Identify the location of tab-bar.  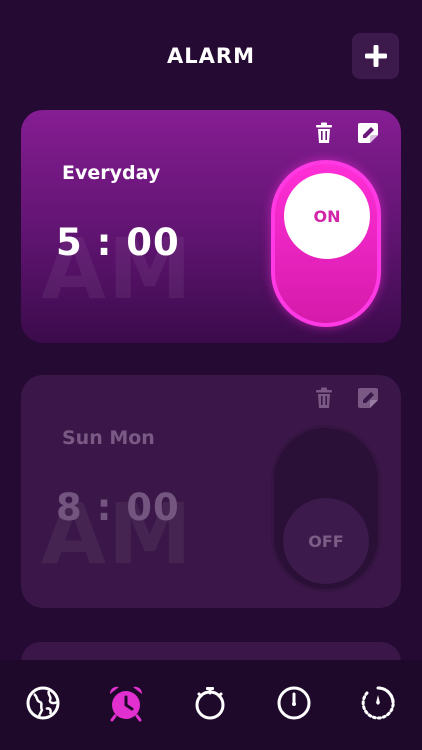
(211, 705).